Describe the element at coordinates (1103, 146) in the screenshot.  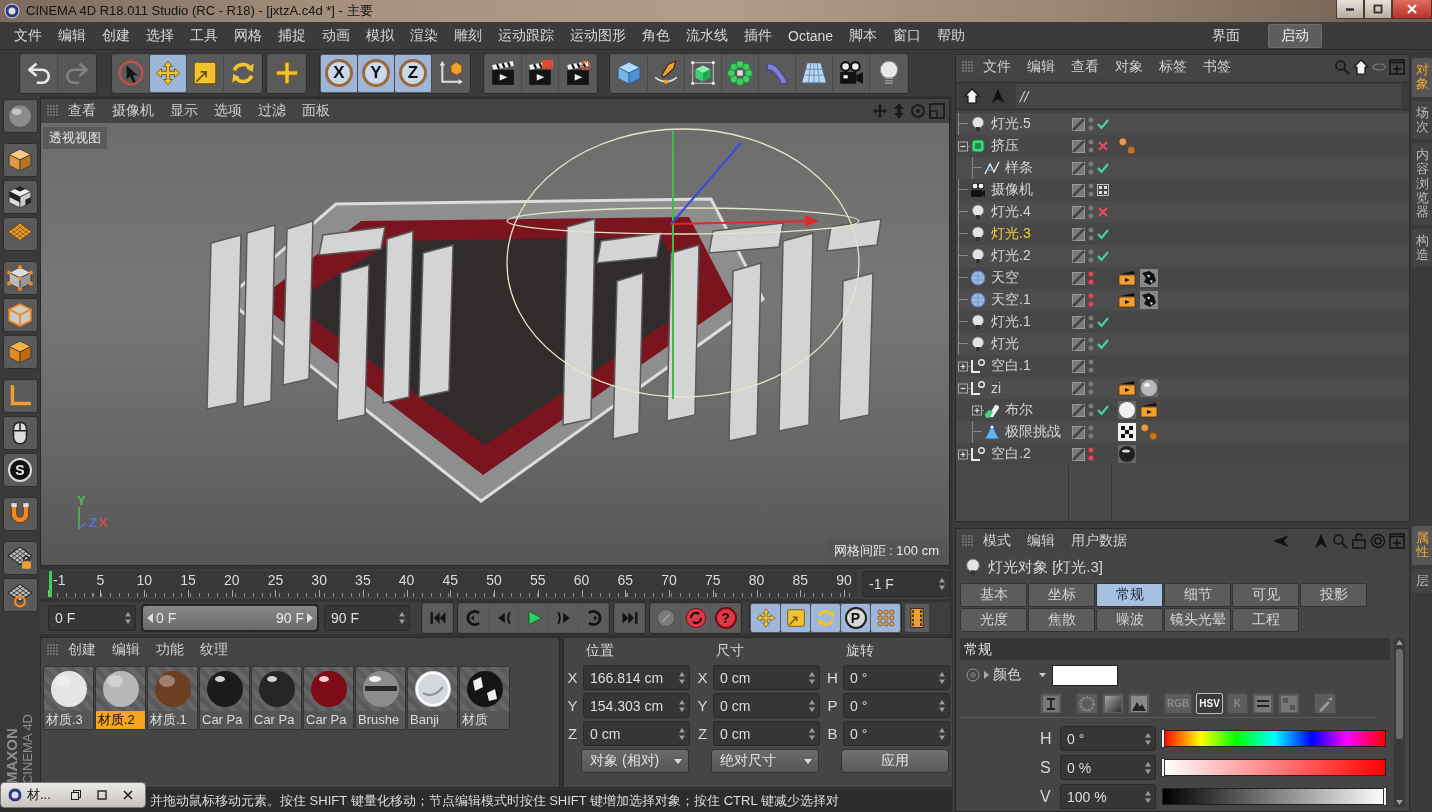
I see `cross-icon` at that location.